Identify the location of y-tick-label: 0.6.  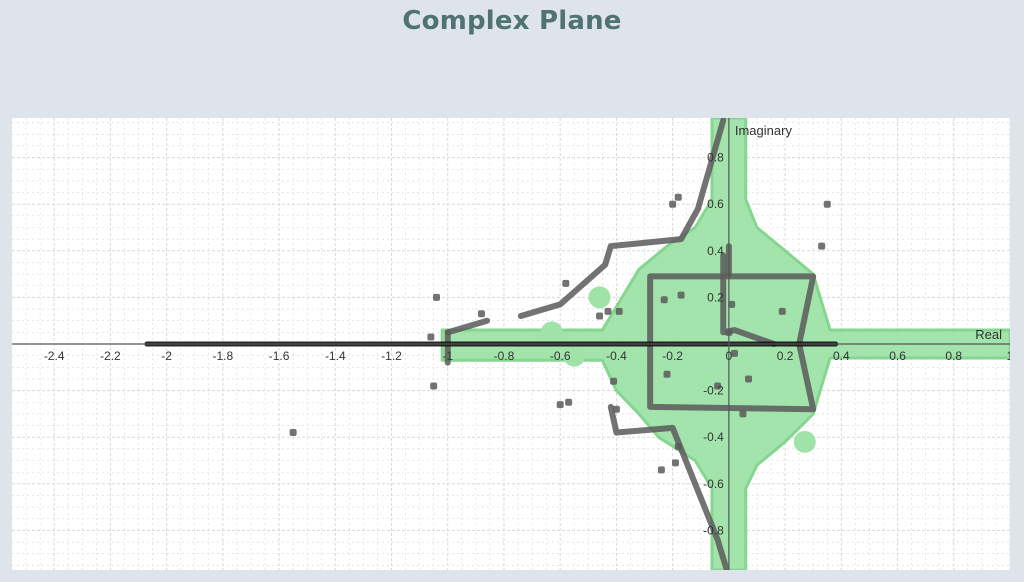
(715, 204).